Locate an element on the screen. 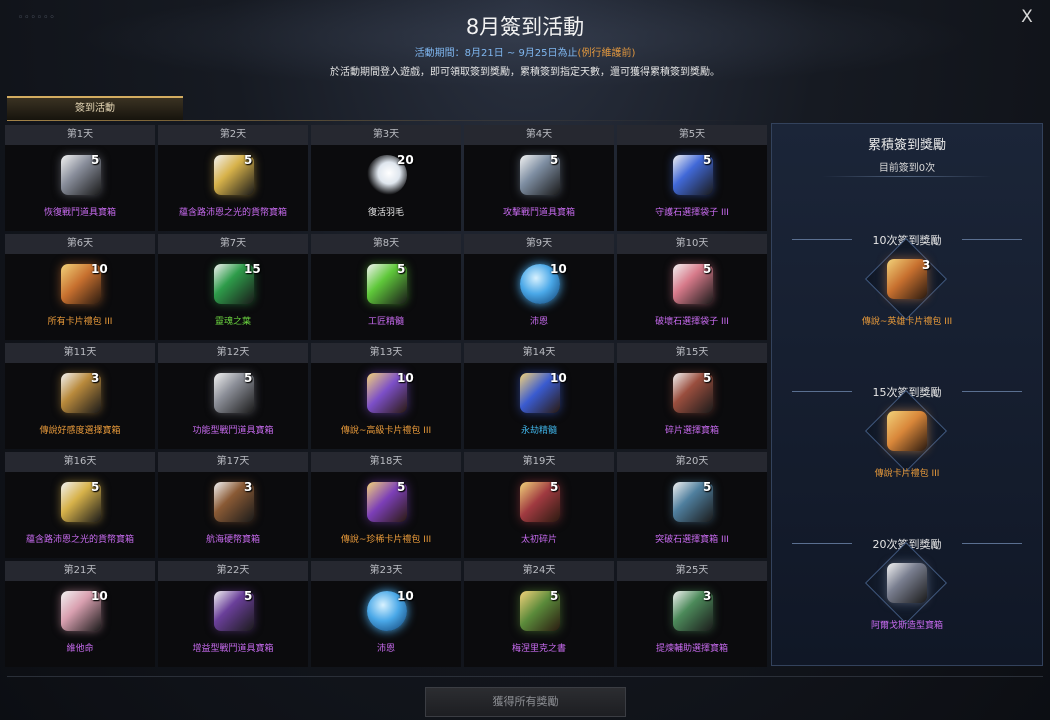  day-reward-cell: 第18天 5 傳說~珍稀卡片禮包 III is located at coordinates (386, 505).